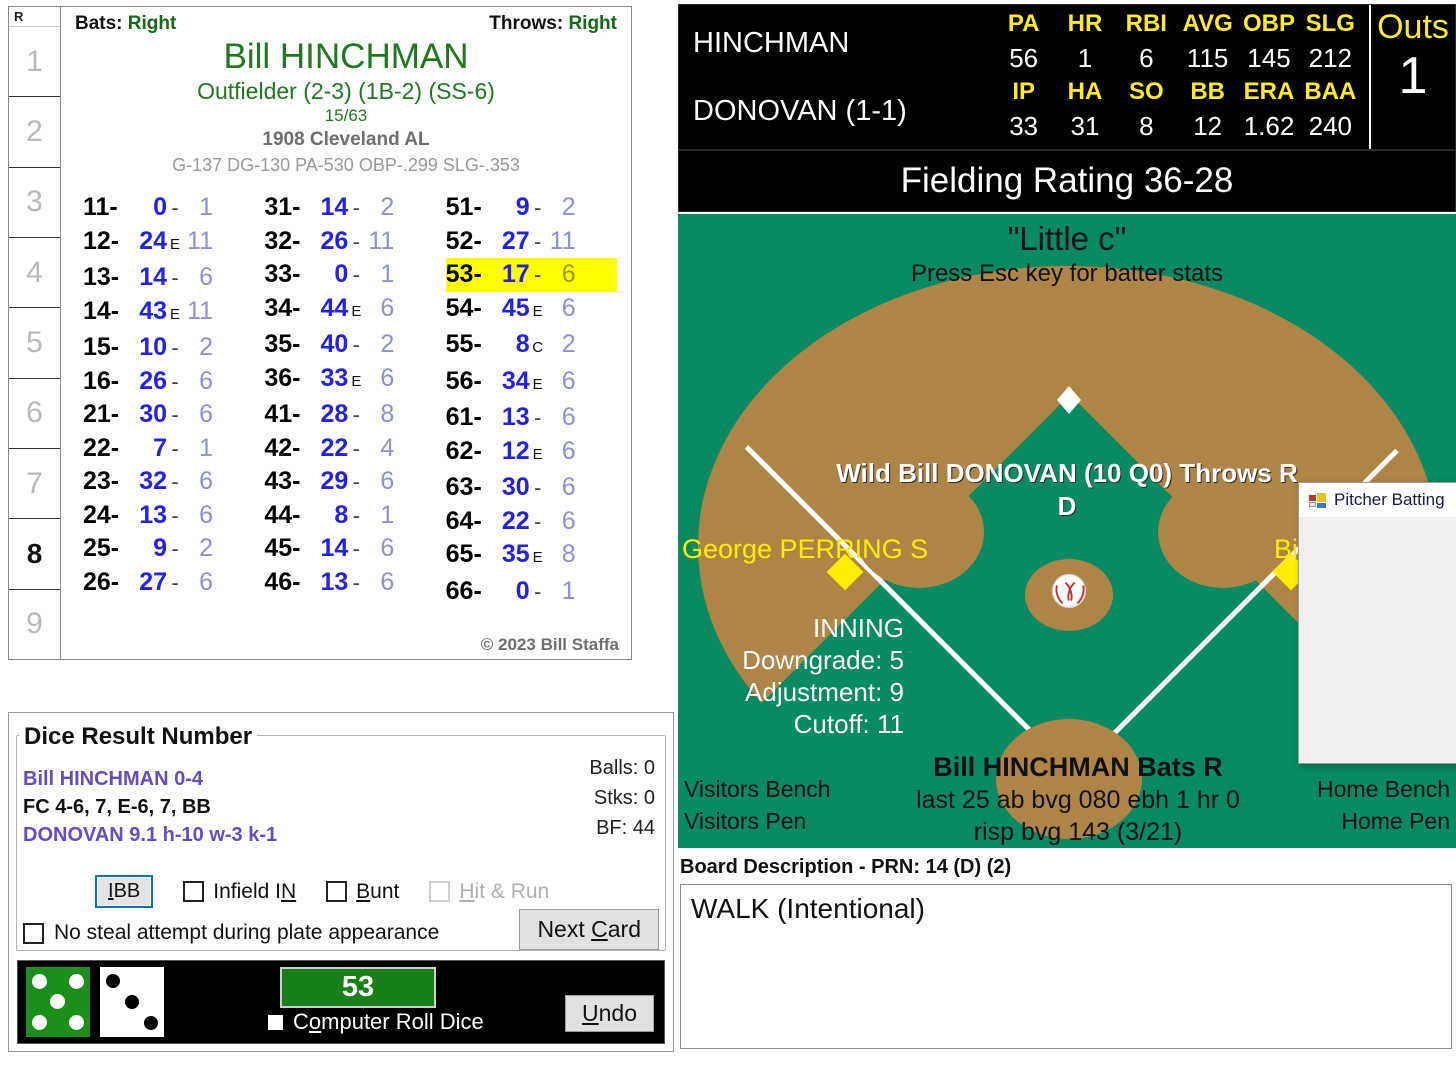  I want to click on white-die, so click(132, 1002).